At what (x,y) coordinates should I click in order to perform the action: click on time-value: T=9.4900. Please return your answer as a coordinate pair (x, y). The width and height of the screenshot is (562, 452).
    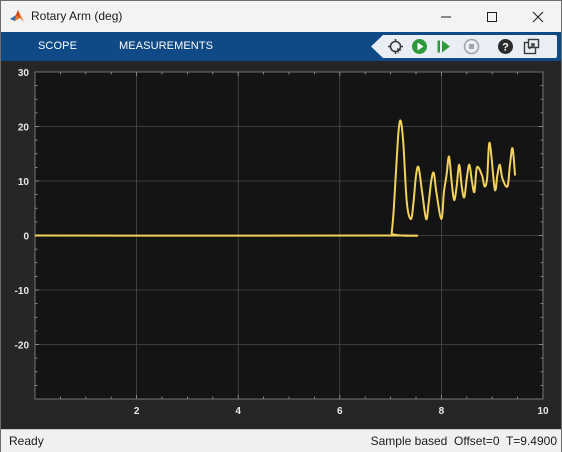
    Looking at the image, I should click on (531, 441).